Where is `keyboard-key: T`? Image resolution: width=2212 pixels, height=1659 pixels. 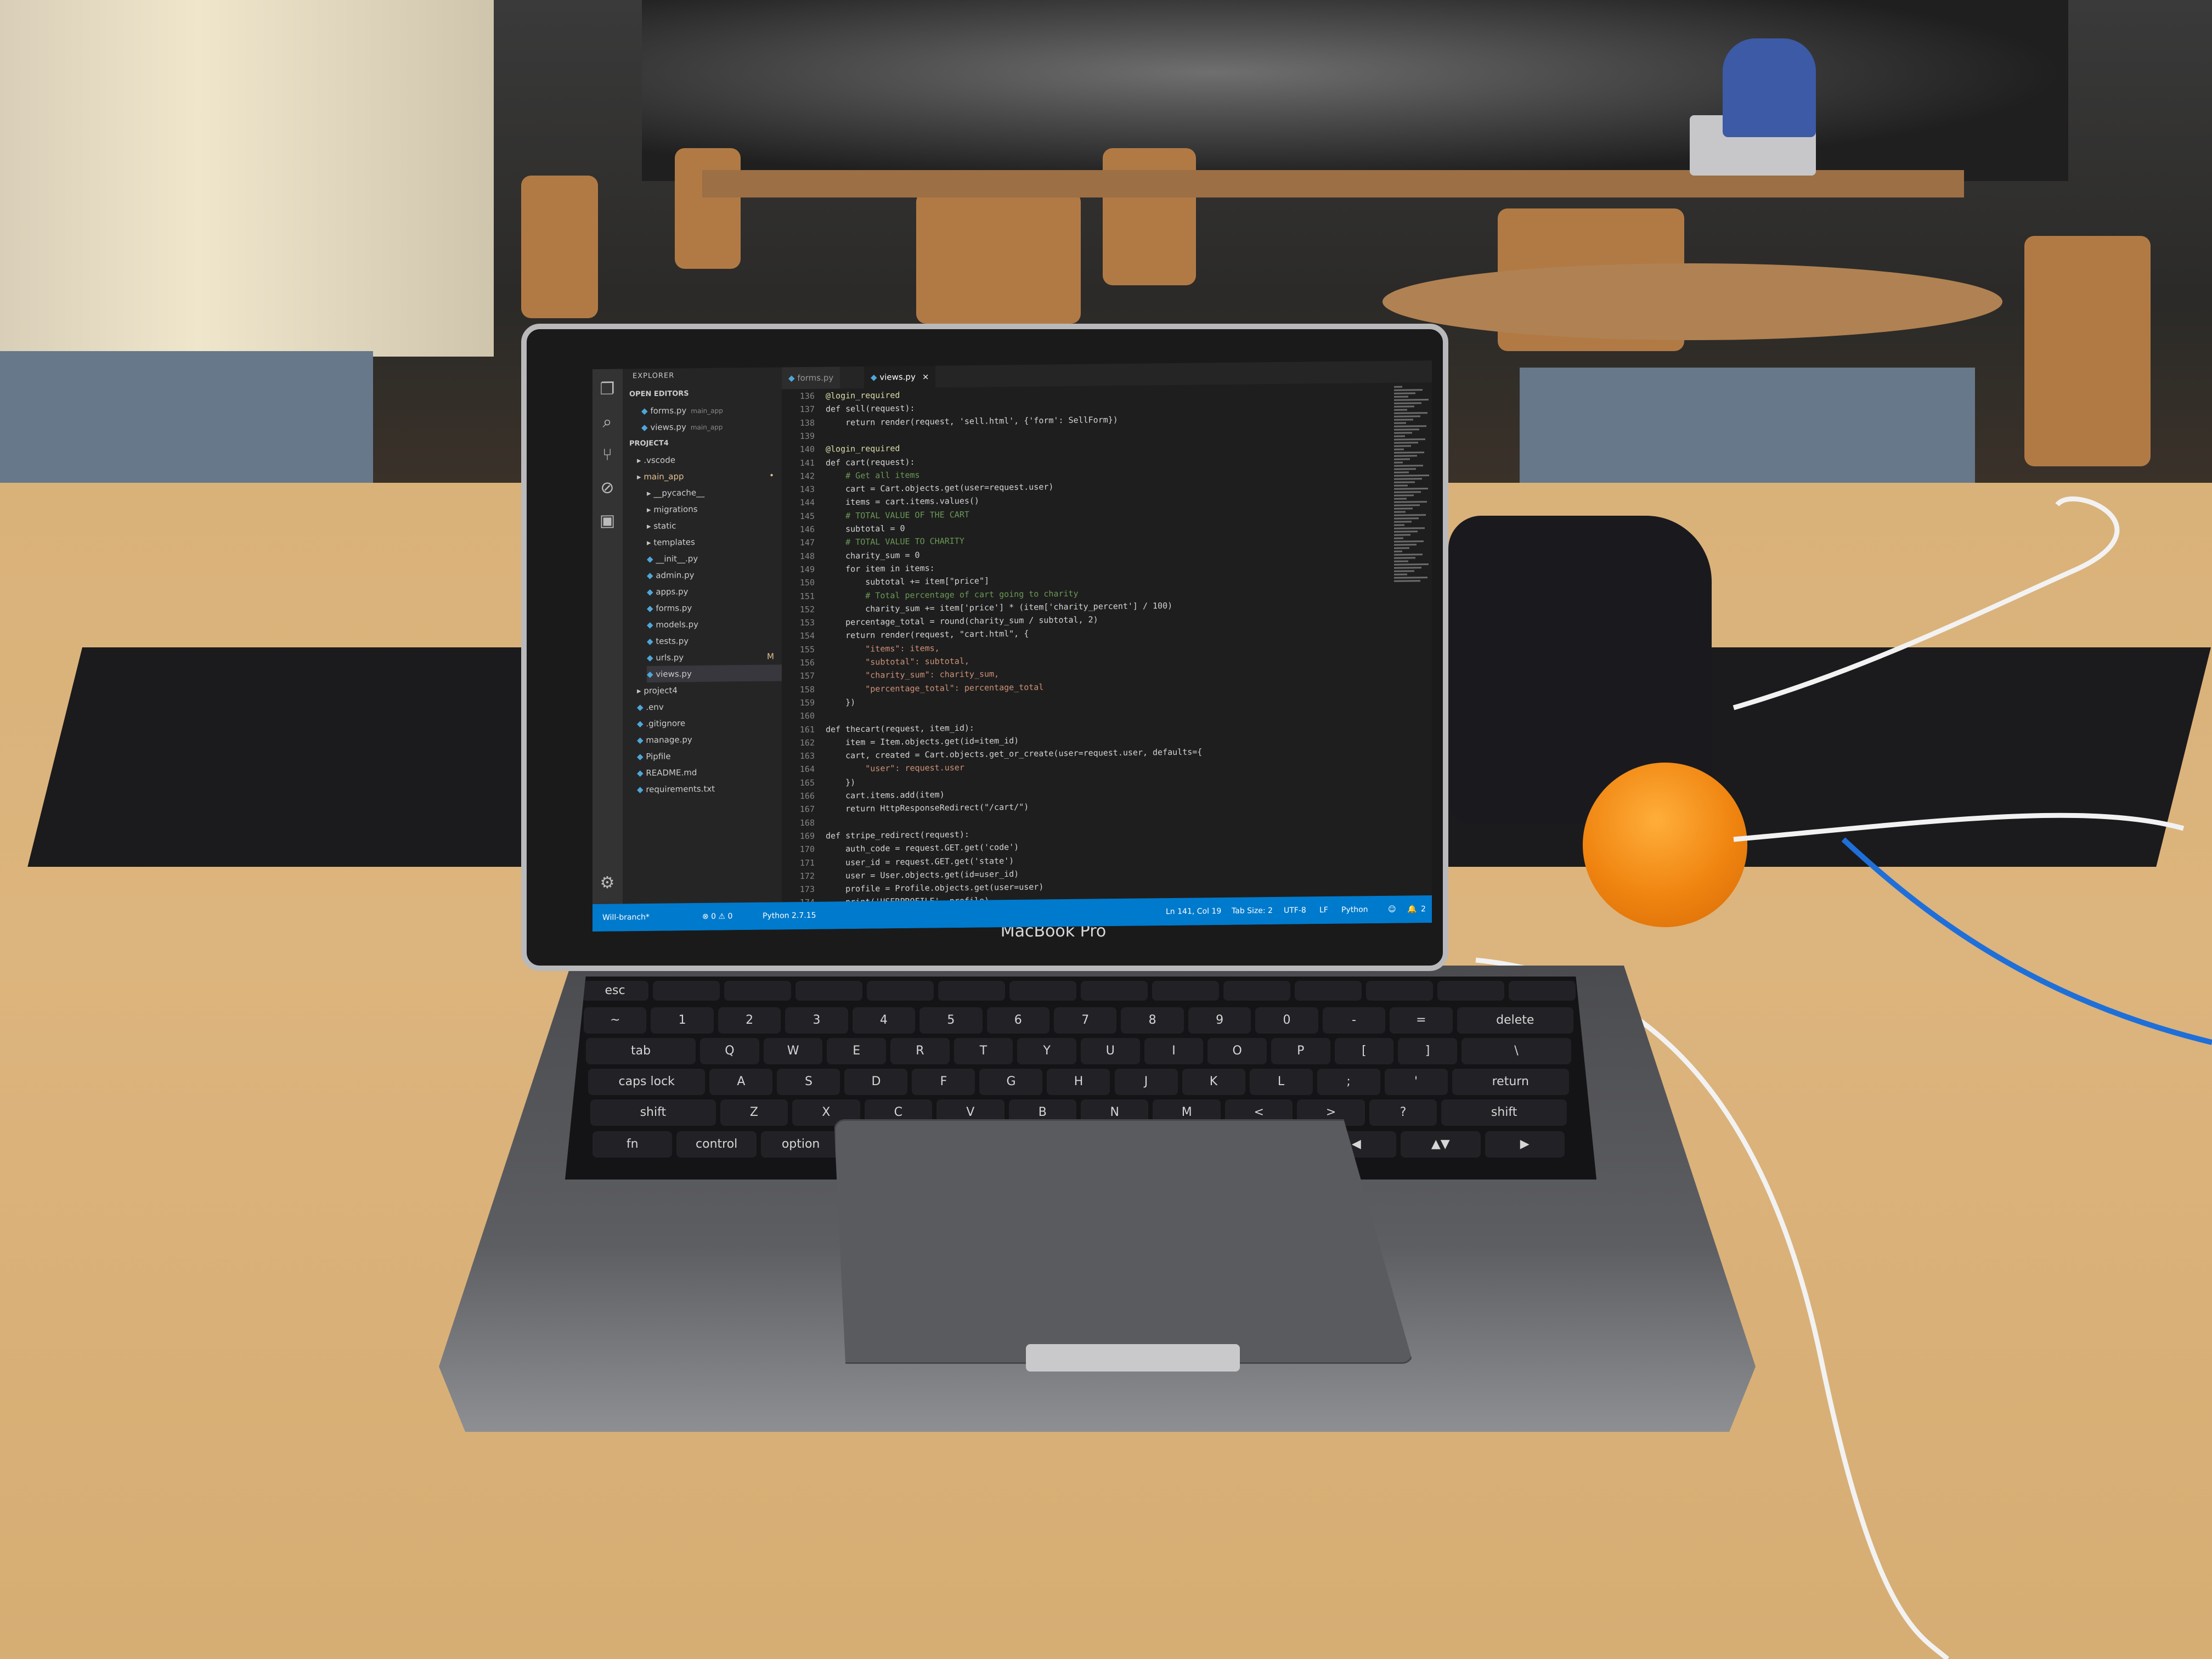 keyboard-key: T is located at coordinates (983, 1051).